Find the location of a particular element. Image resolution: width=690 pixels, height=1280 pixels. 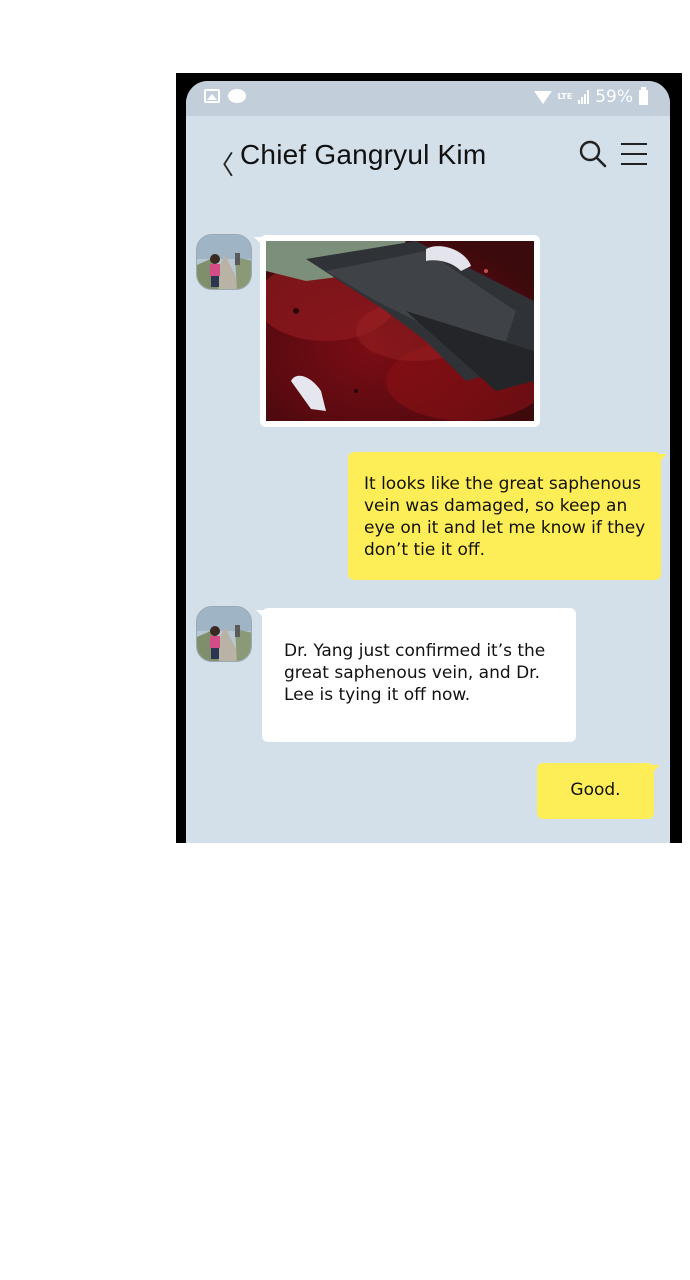

lte-label: LTE is located at coordinates (565, 96).